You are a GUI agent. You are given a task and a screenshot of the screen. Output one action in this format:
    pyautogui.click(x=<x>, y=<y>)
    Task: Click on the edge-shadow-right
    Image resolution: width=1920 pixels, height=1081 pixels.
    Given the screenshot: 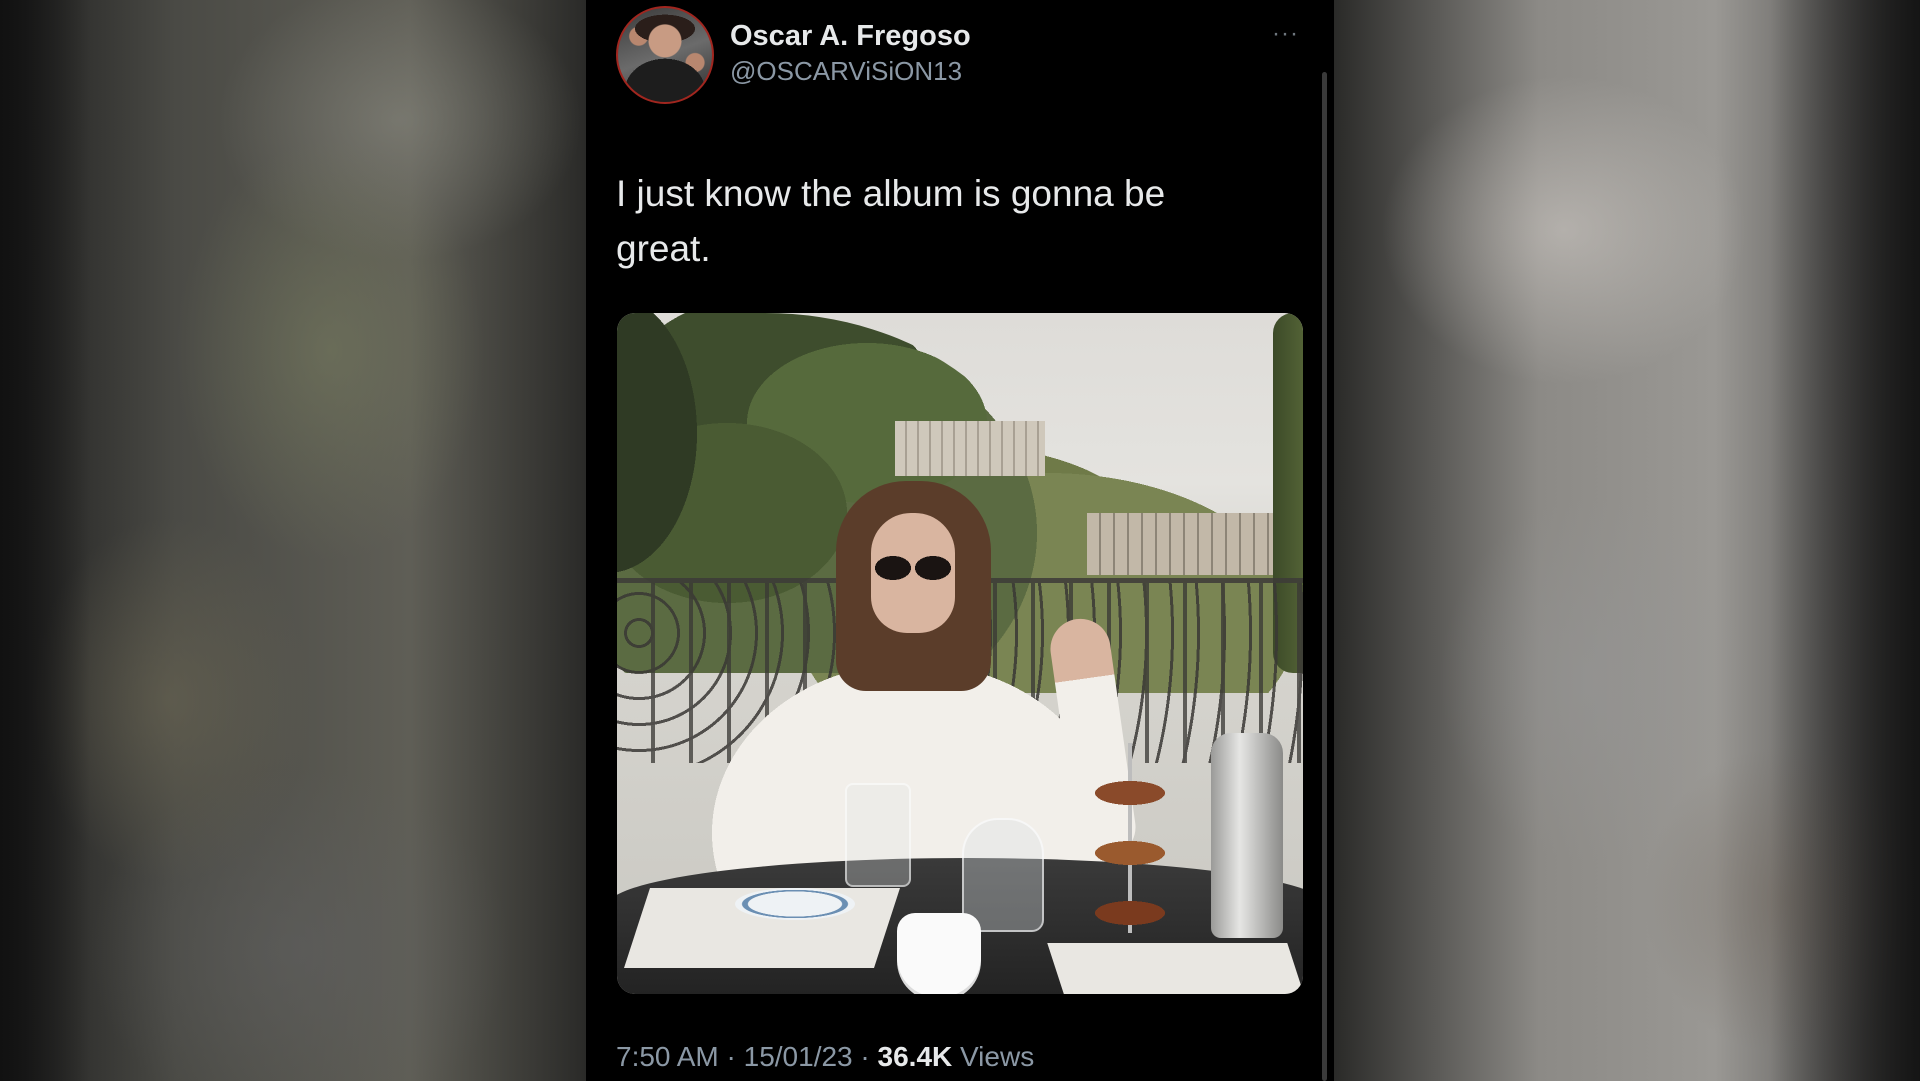 What is the action you would take?
    pyautogui.click(x=1845, y=540)
    